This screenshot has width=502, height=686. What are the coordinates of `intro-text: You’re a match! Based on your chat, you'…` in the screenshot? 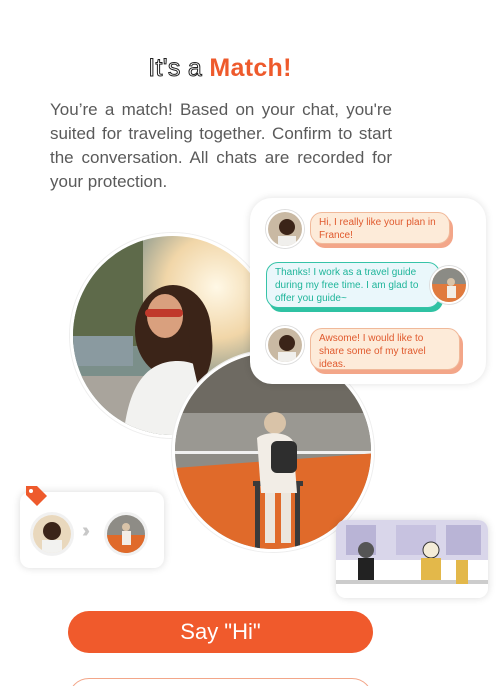 It's located at (221, 145).